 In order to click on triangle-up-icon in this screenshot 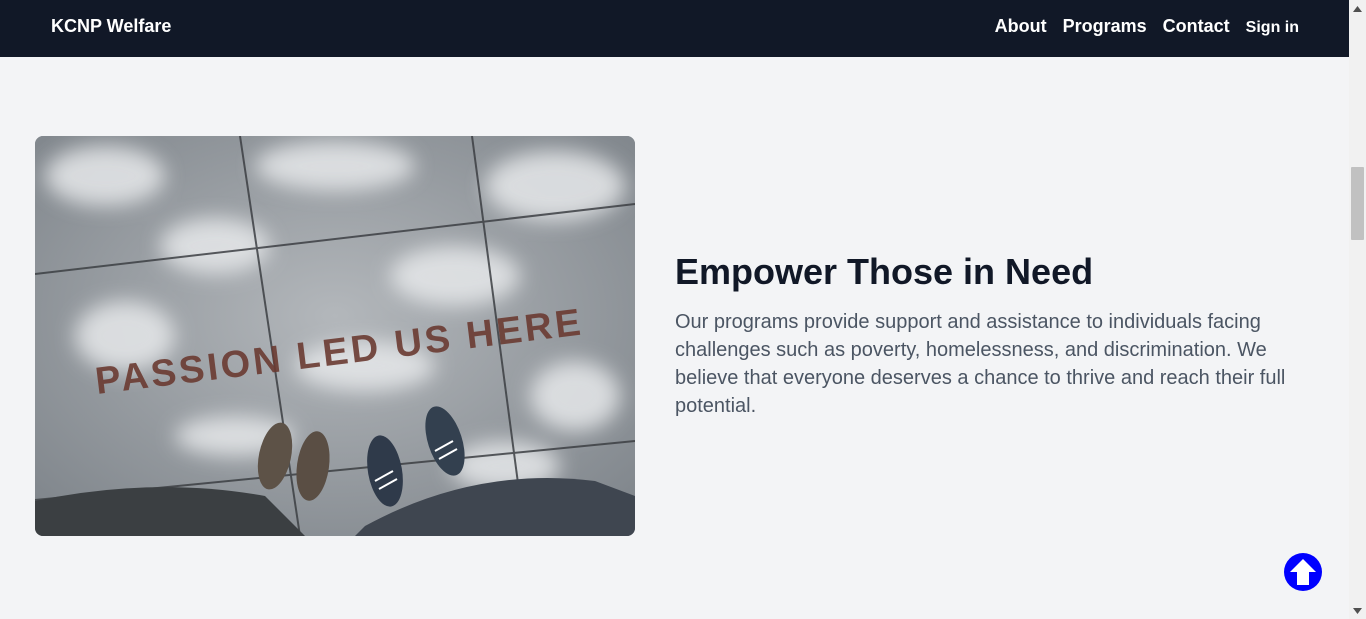, I will do `click(1357, 8)`.